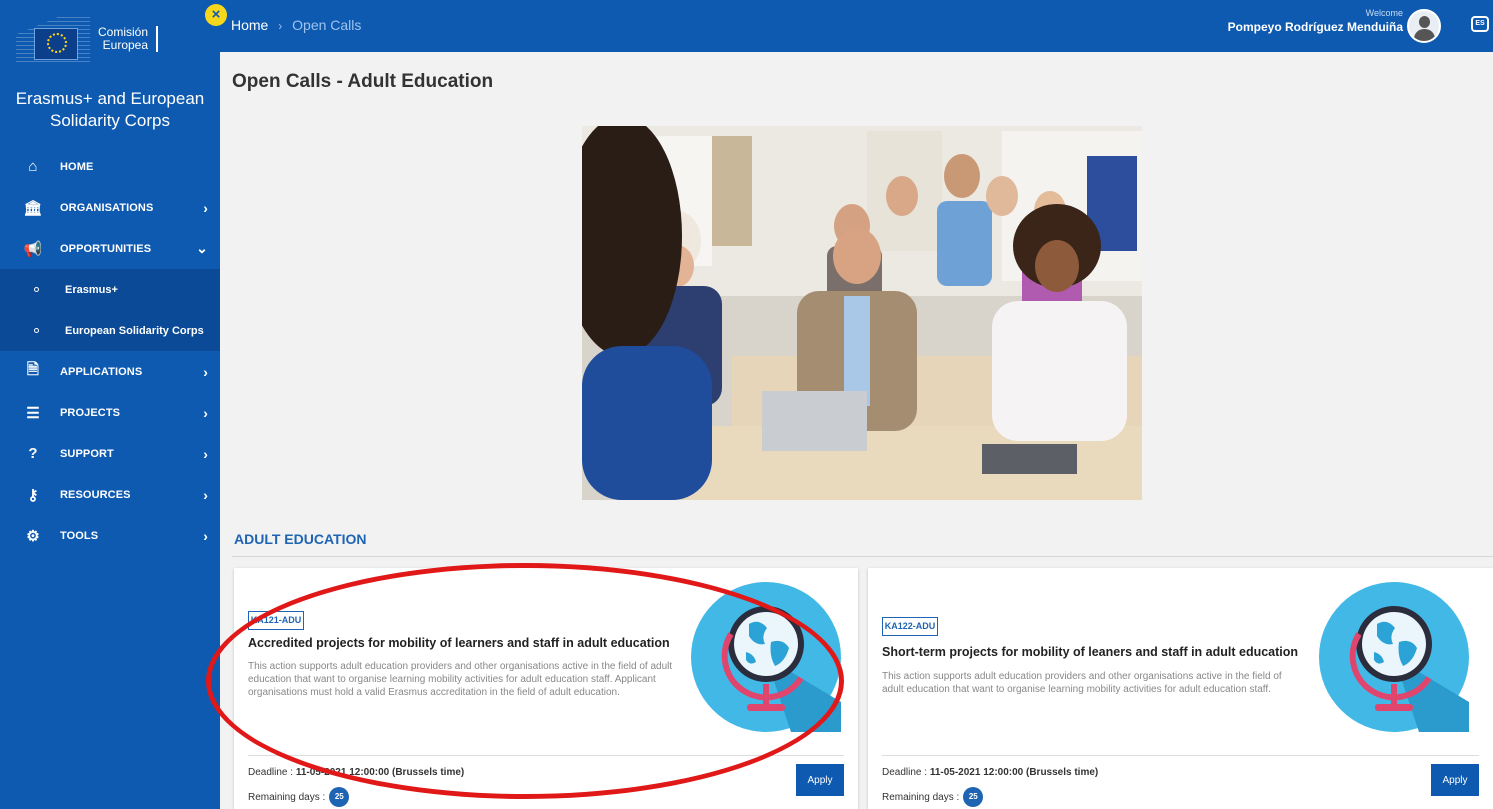 Image resolution: width=1493 pixels, height=809 pixels. I want to click on app-title: Erasmus+ and European Solidarity Corps, so click(110, 109).